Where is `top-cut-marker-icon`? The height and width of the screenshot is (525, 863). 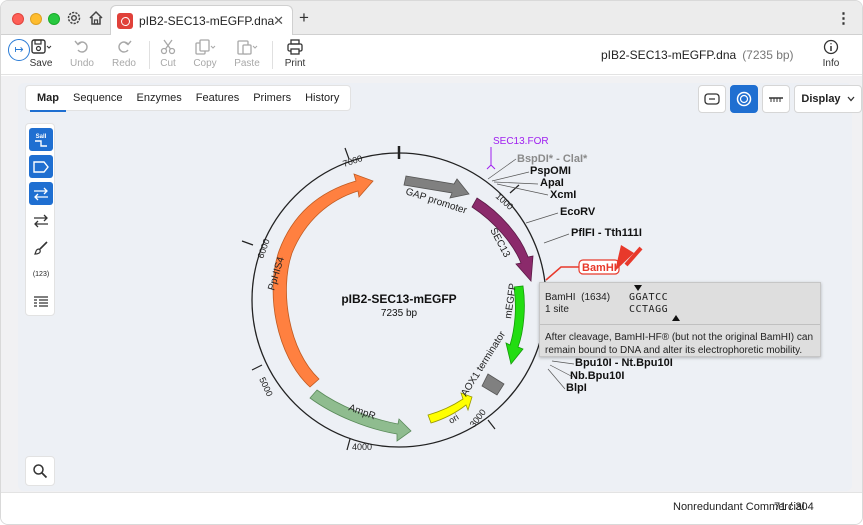 top-cut-marker-icon is located at coordinates (638, 288).